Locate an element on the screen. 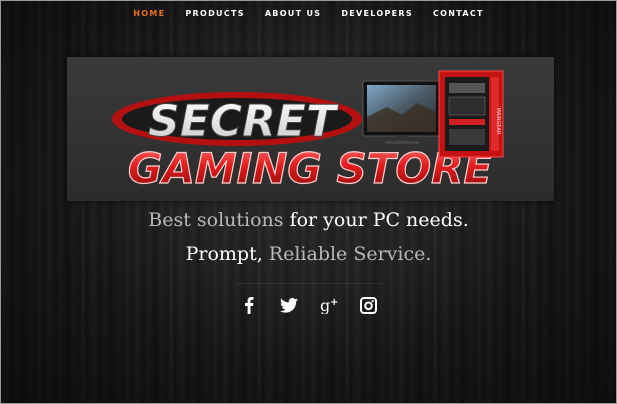  twitter-icon is located at coordinates (289, 305).